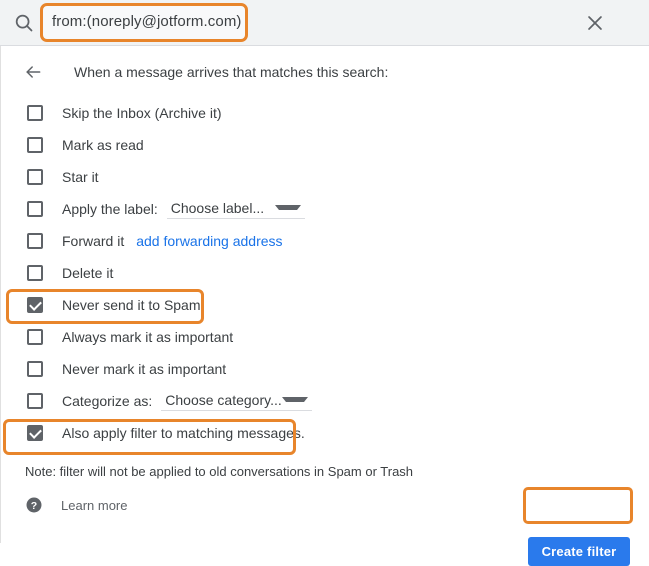 The image size is (649, 566). I want to click on option-label: Never mark it as important, so click(144, 369).